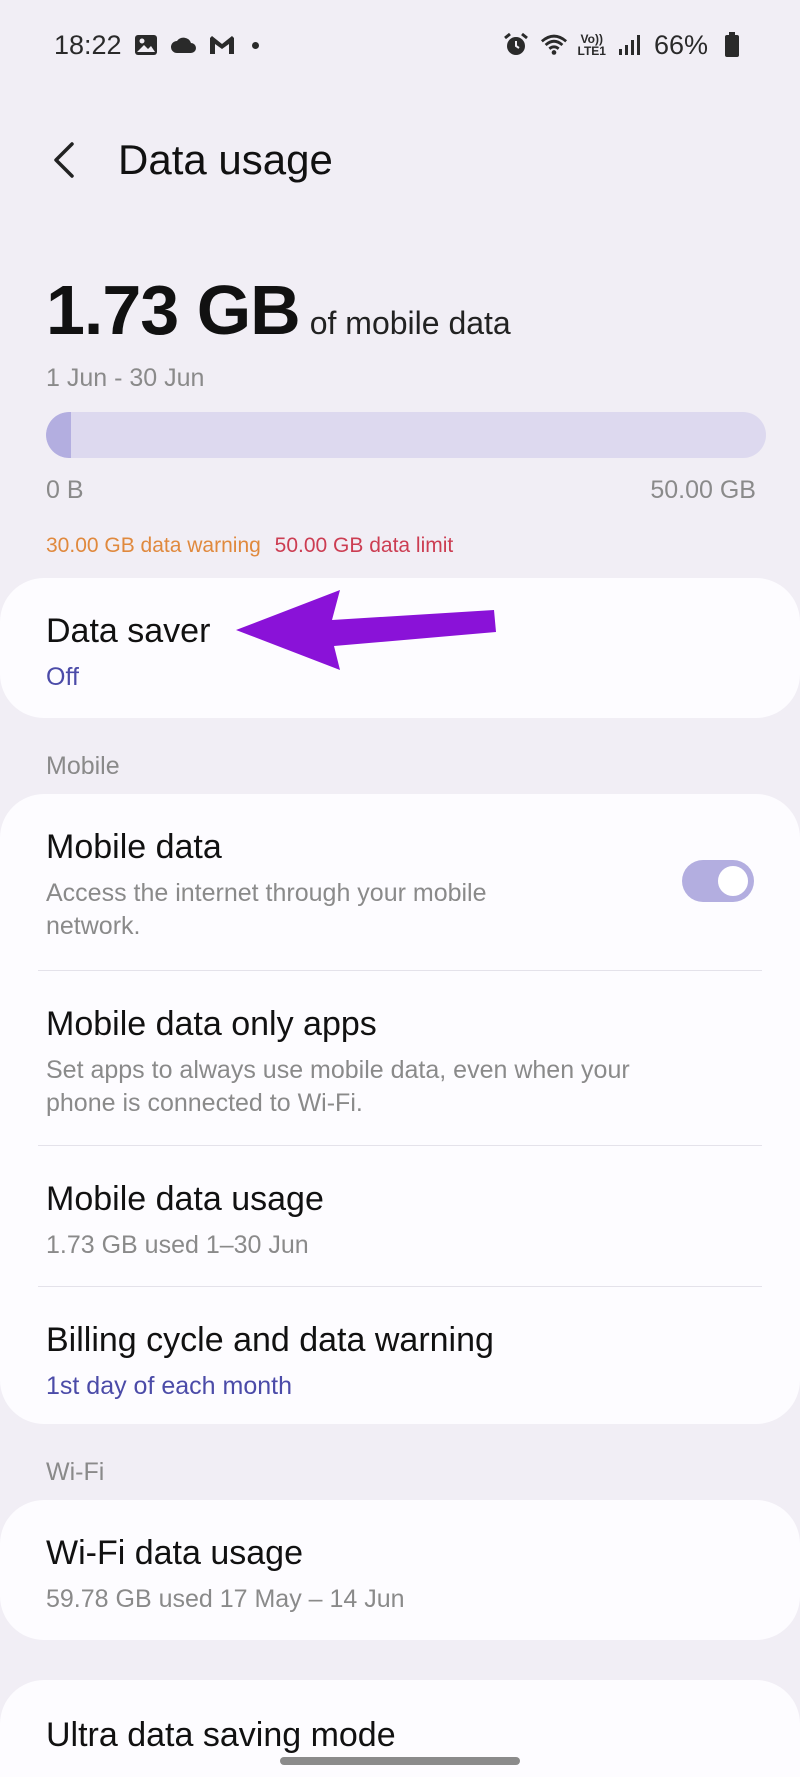  I want to click on app-header: Data usage, so click(400, 160).